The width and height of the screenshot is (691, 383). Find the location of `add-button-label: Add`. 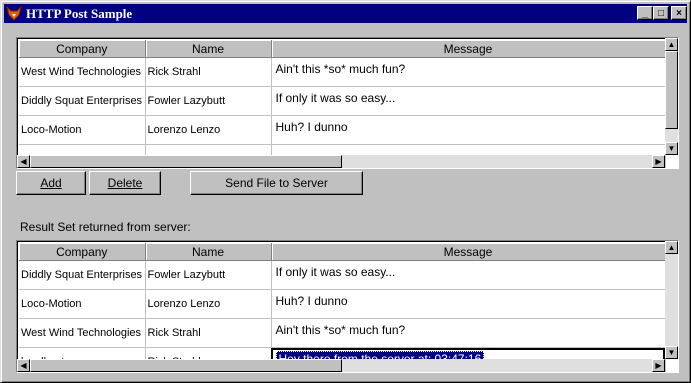

add-button-label: Add is located at coordinates (51, 183).